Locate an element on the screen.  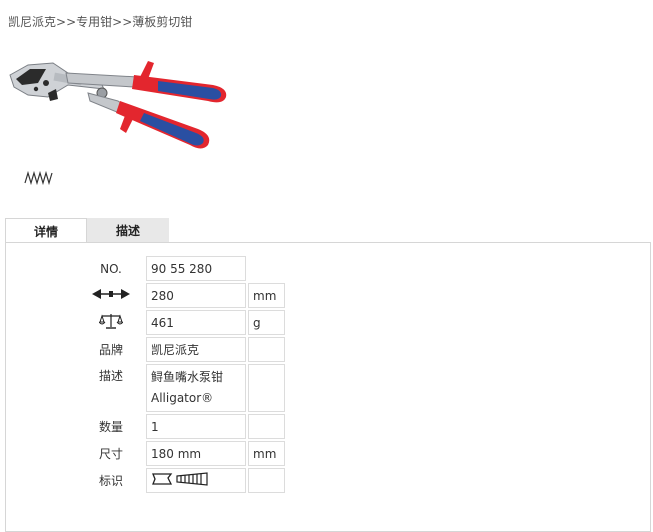
table-row: 品牌 凯尼派克 is located at coordinates (181, 349).